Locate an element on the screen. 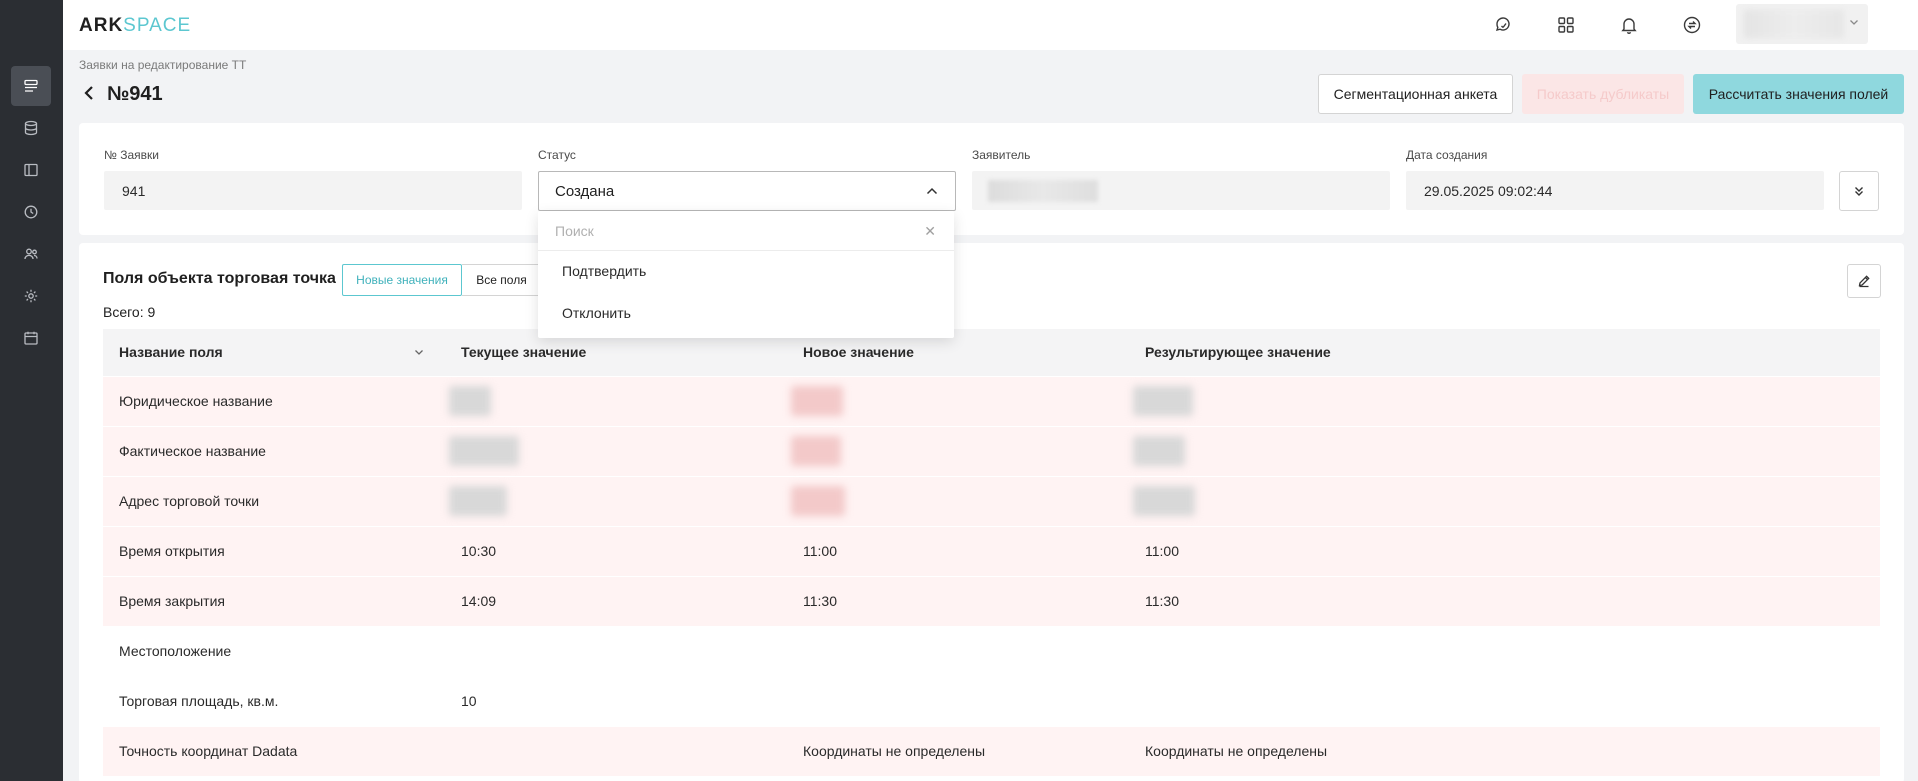 The image size is (1918, 781). total-count: Всего: 9 is located at coordinates (129, 312).